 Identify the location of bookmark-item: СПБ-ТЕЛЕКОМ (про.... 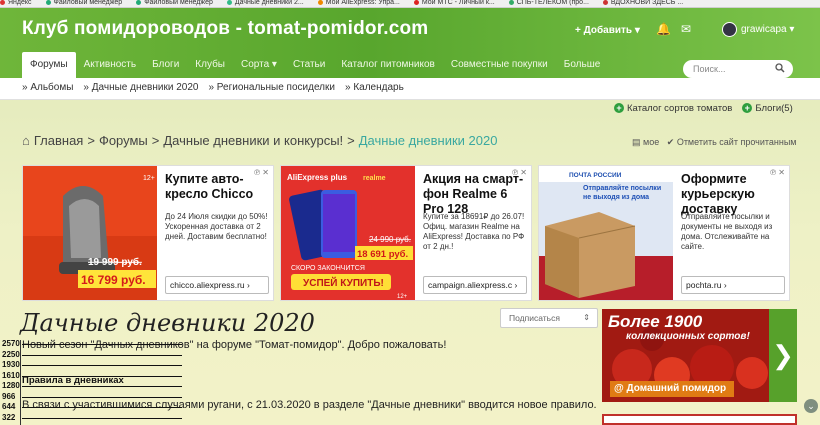
(548, 3).